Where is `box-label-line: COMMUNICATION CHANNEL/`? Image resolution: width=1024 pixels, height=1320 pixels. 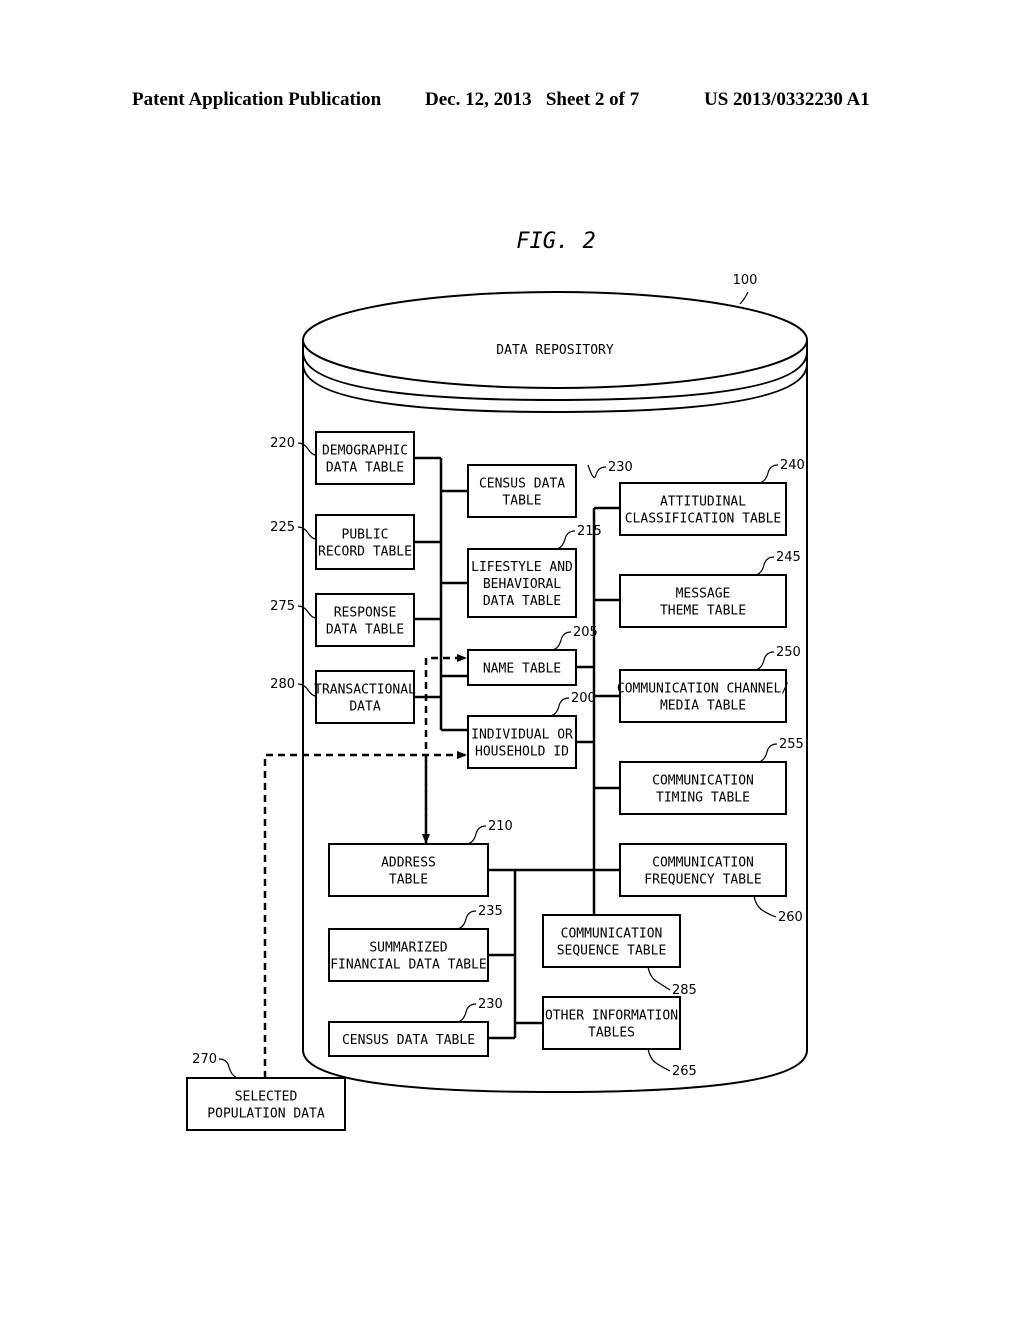
box-label-line: COMMUNICATION CHANNEL/ is located at coordinates (703, 689).